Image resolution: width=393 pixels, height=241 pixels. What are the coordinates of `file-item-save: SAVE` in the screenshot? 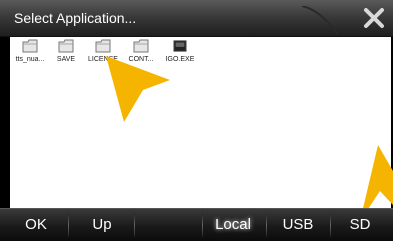 It's located at (66, 54).